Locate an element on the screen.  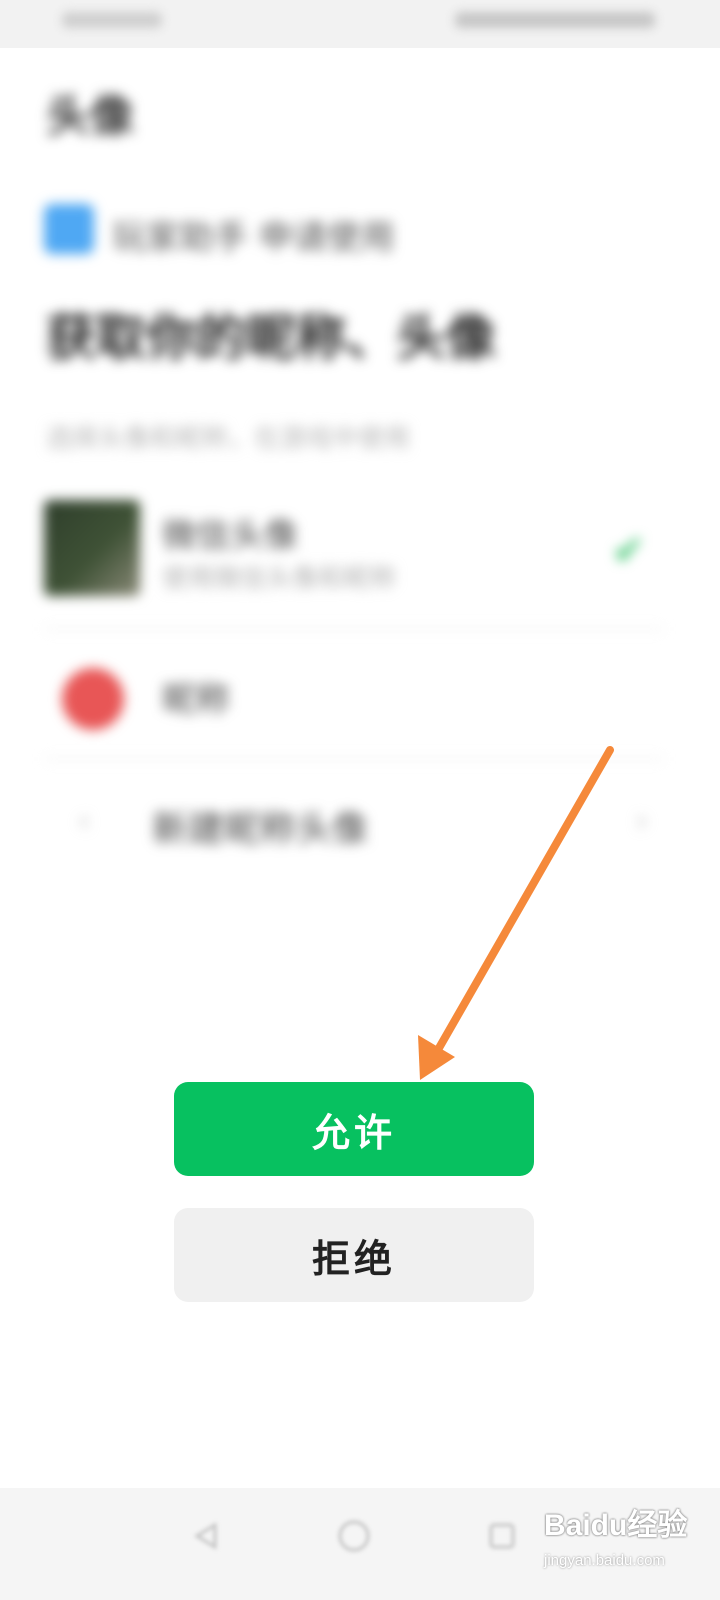
baidu-watermark: Baidu经验 jingyan.baidu.com is located at coordinates (625, 1540).